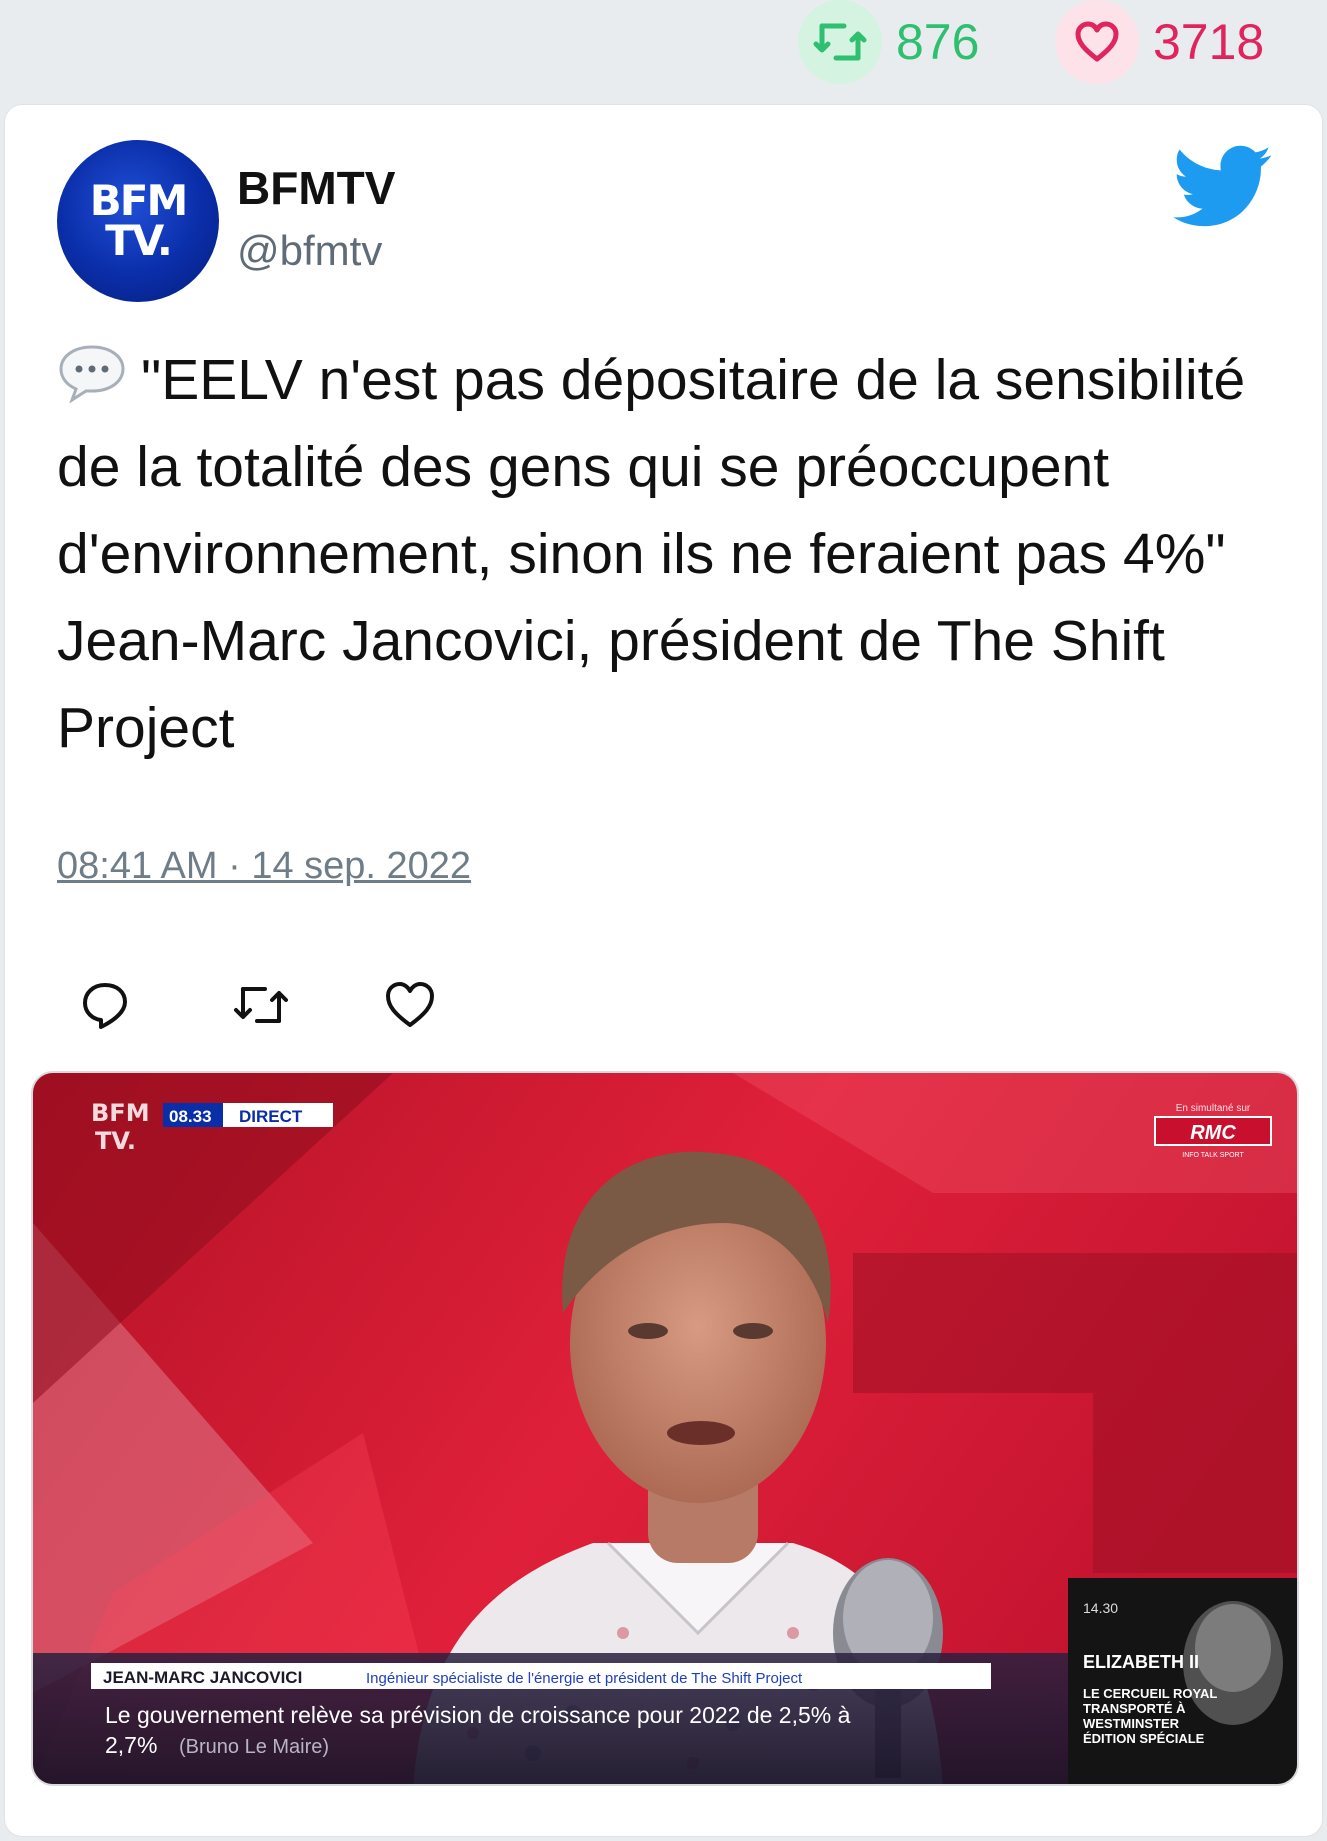 This screenshot has height=1841, width=1327. I want to click on heart-icon, so click(1097, 42).